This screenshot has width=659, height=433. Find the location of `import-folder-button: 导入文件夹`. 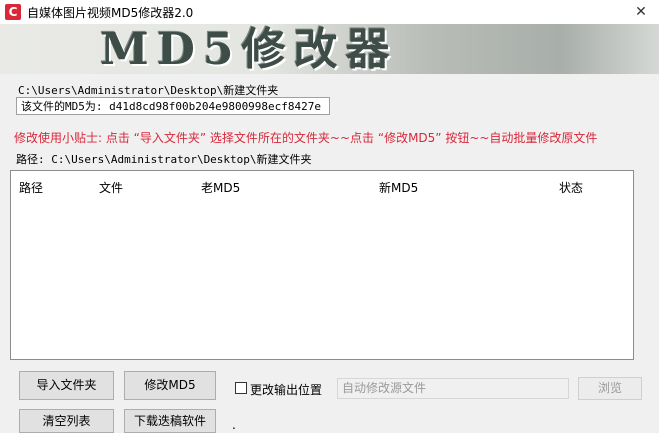

import-folder-button: 导入文件夹 is located at coordinates (66, 385).